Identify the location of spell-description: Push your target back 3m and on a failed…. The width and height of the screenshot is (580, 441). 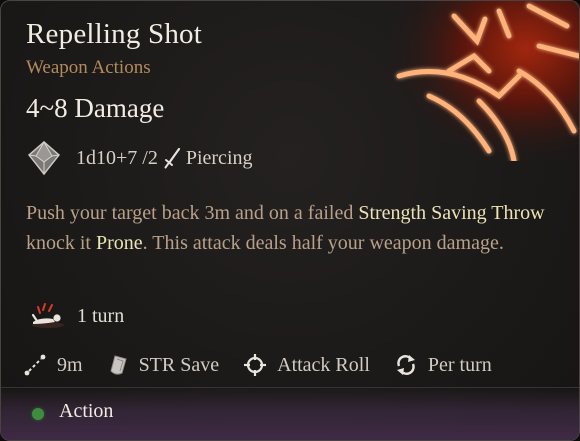
(286, 228).